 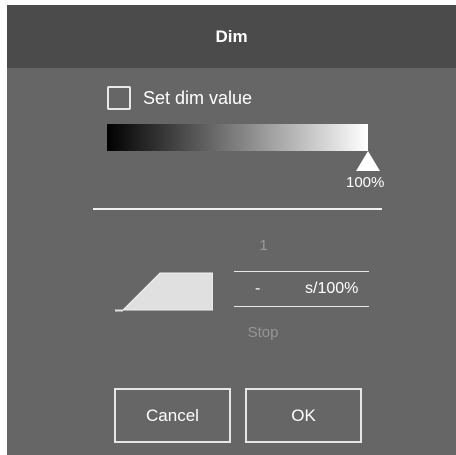 I want to click on dialog-title: Dim, so click(x=231, y=36).